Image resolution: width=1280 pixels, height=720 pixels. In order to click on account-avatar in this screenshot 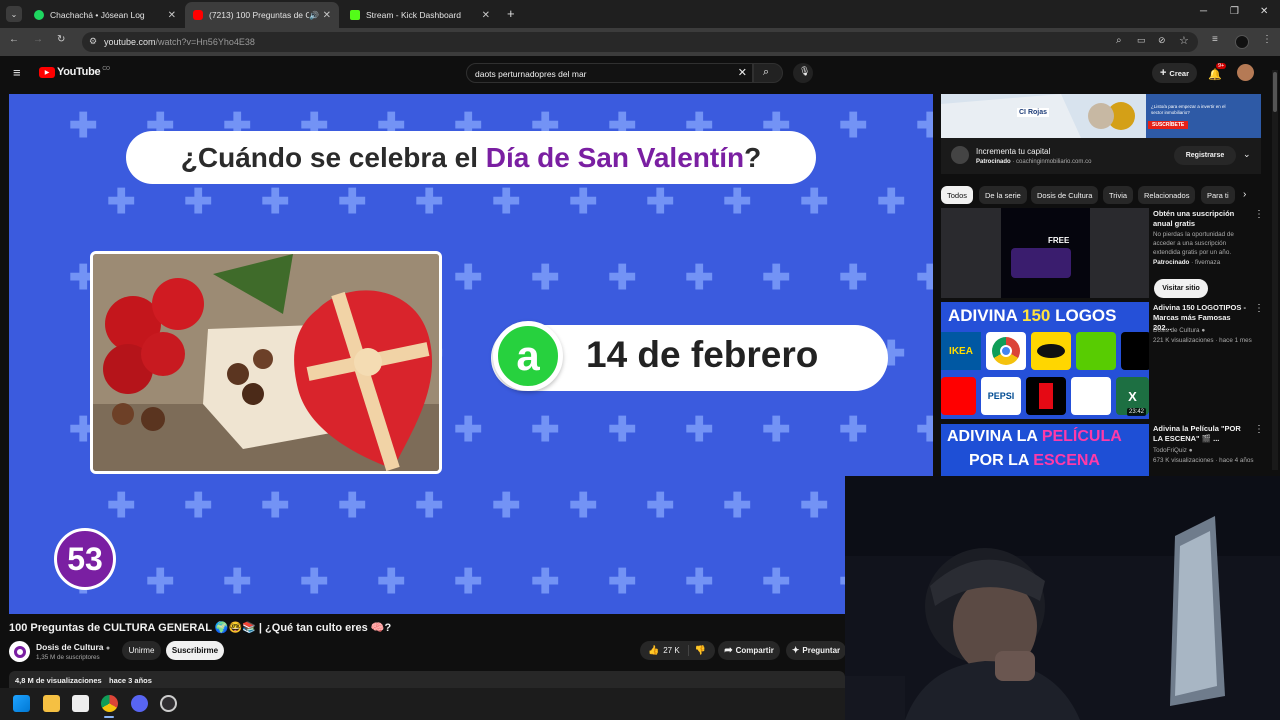, I will do `click(1245, 72)`.